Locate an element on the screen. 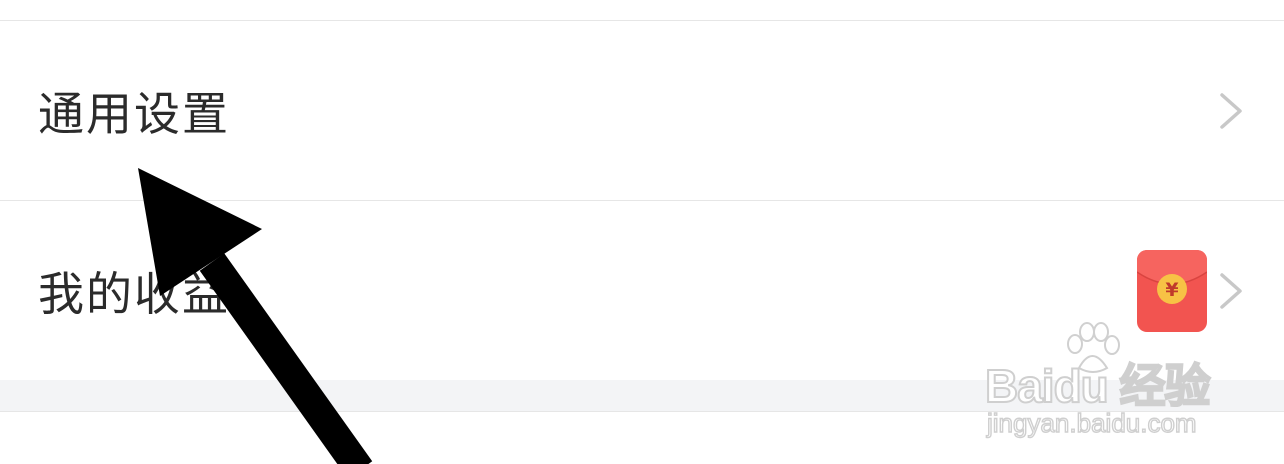  yuan-symbol: ¥ is located at coordinates (1171, 290).